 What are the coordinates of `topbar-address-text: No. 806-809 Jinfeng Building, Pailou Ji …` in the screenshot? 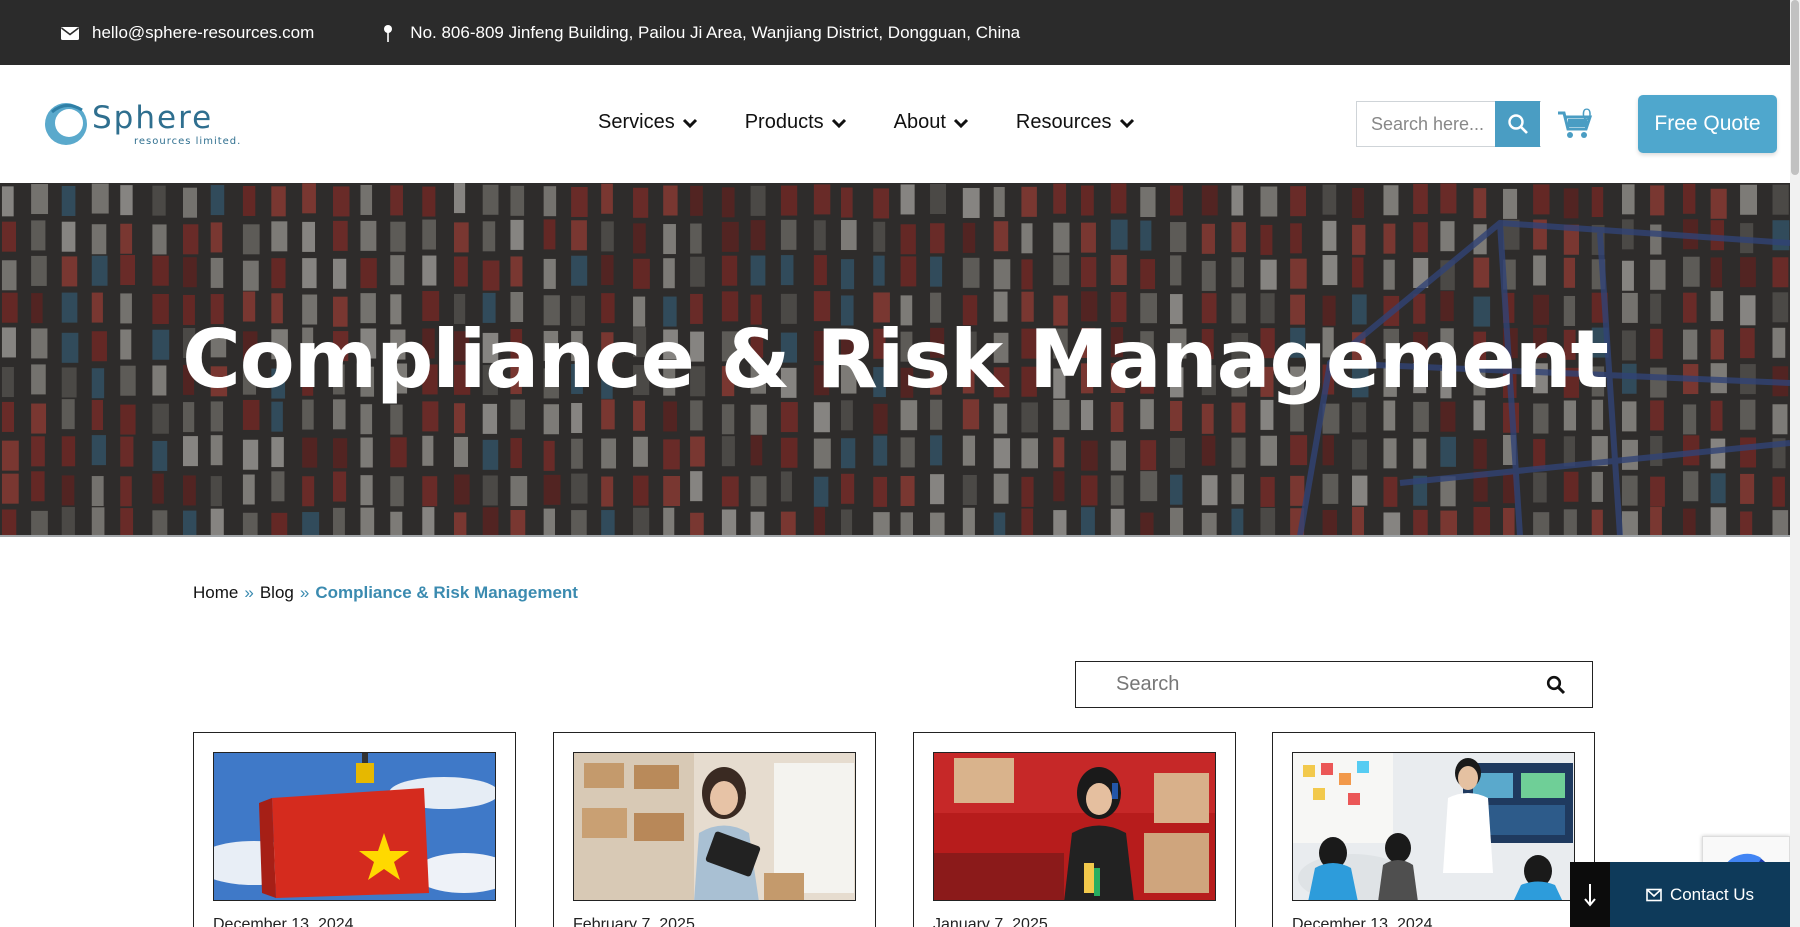 It's located at (715, 32).